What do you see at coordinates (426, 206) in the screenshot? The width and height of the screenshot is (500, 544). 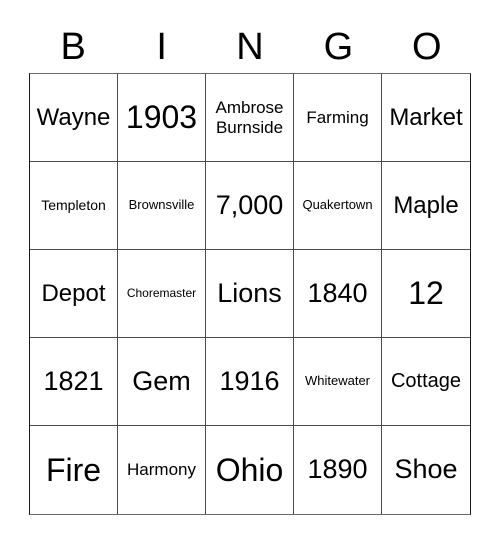 I see `bingo-cell: Maple` at bounding box center [426, 206].